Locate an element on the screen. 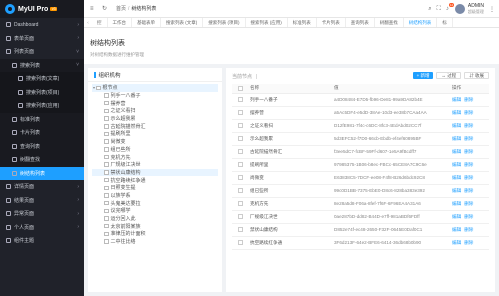  tree-node: 列手一八番子 is located at coordinates (155, 96).